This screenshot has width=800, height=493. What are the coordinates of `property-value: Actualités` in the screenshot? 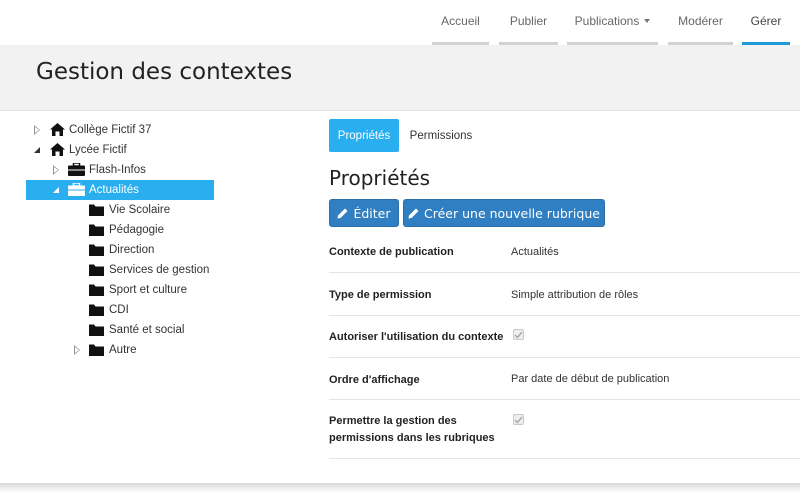 It's located at (535, 252).